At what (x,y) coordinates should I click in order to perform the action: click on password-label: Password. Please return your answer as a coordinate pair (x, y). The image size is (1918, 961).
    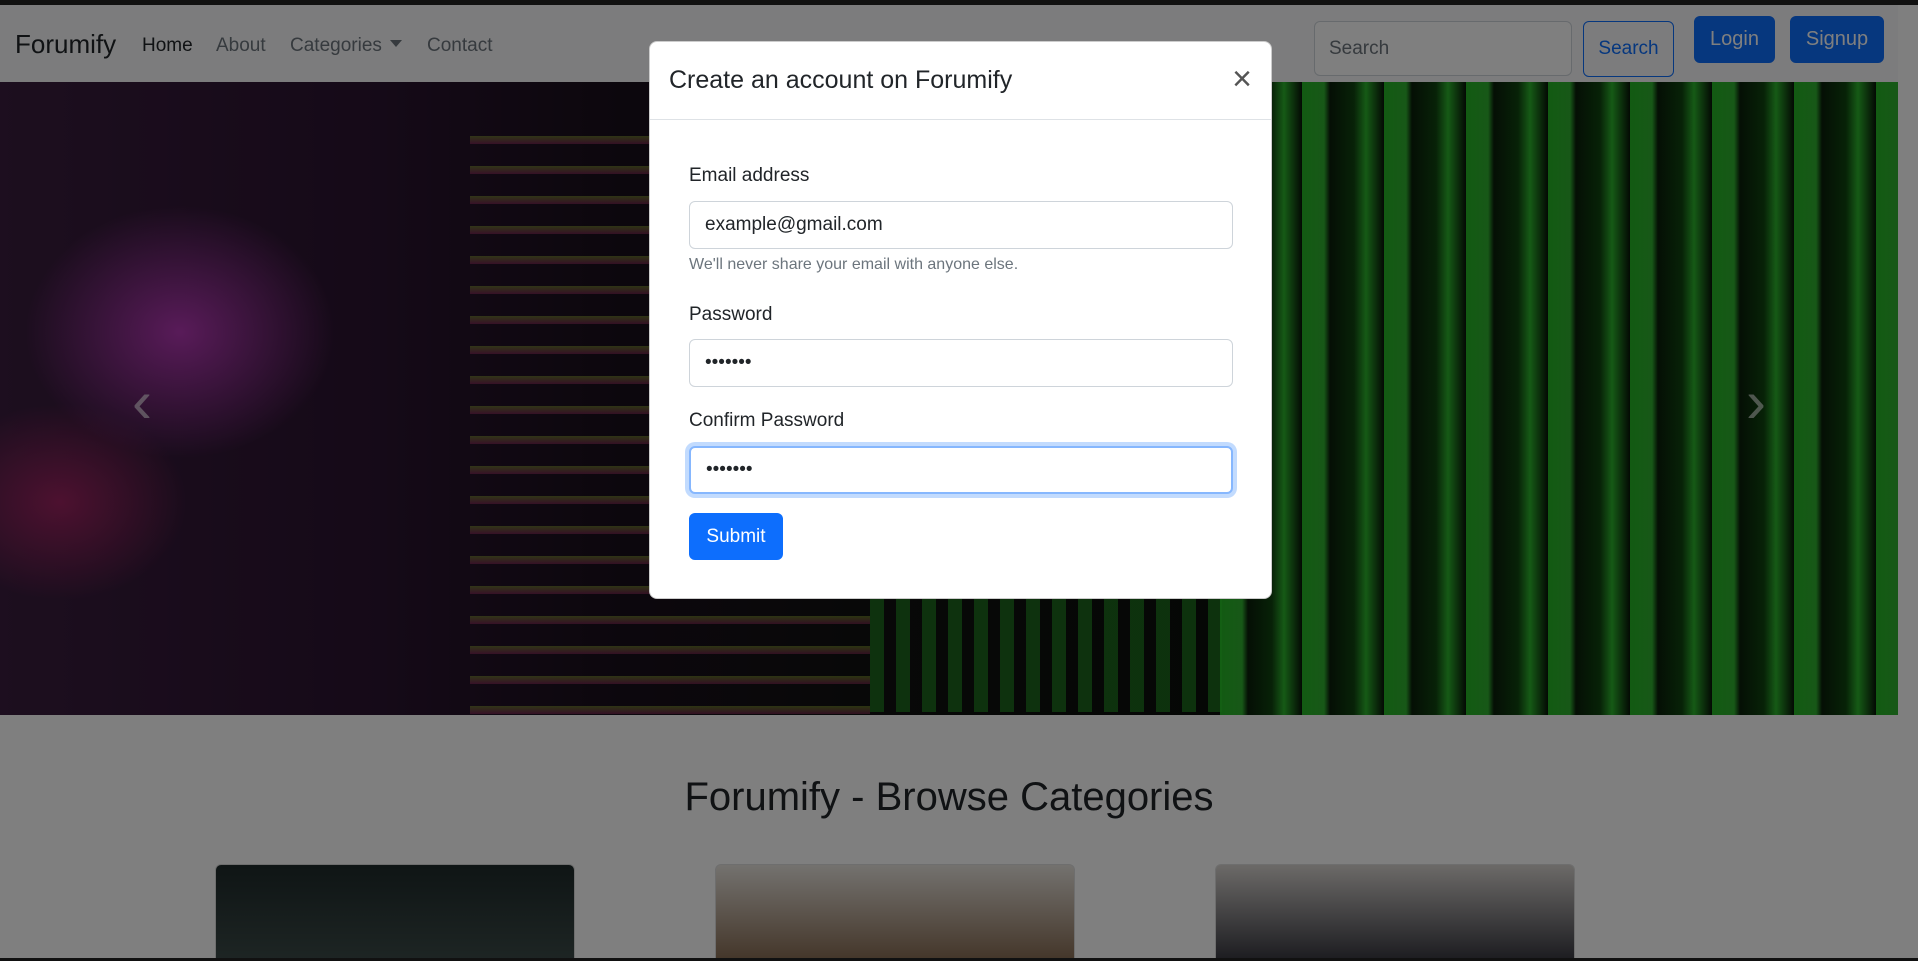
    Looking at the image, I should click on (731, 314).